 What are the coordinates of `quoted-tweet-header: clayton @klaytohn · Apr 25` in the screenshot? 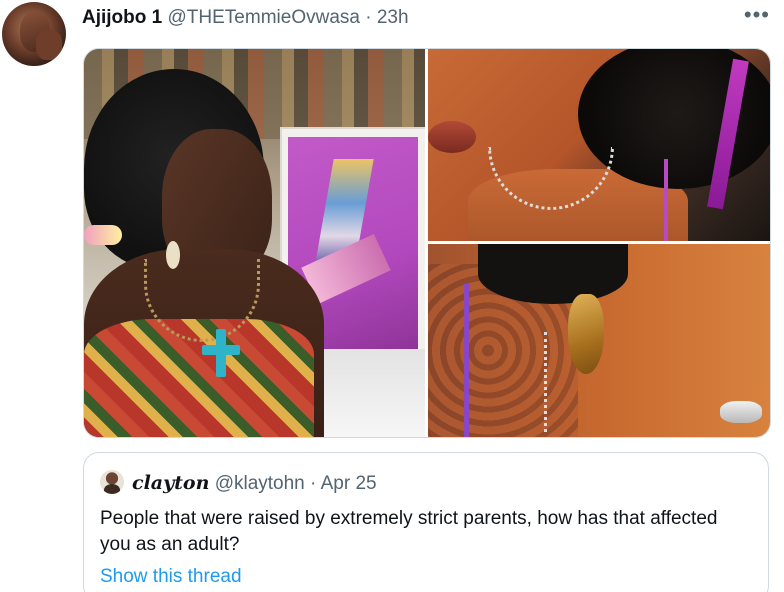 It's located at (254, 483).